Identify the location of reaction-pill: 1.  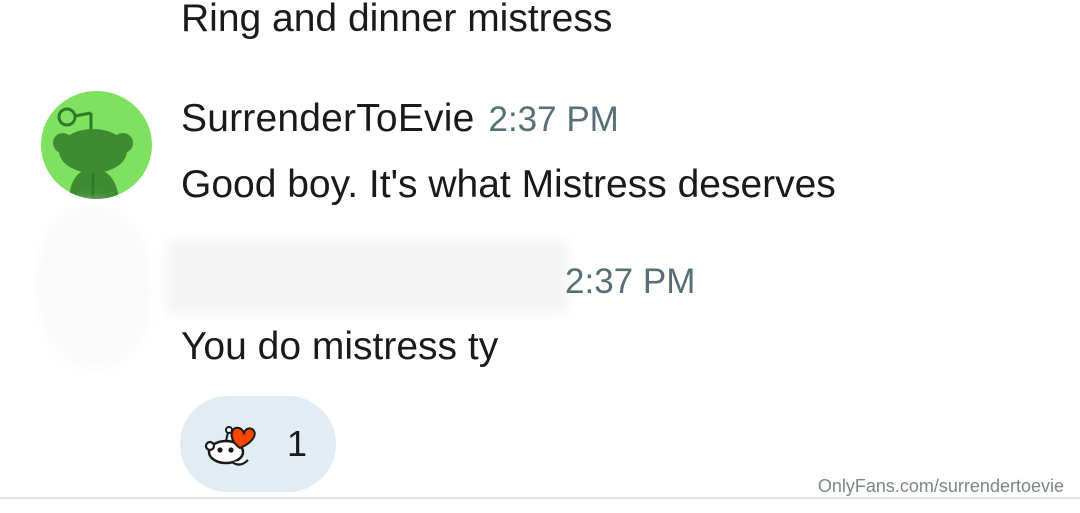
(258, 444).